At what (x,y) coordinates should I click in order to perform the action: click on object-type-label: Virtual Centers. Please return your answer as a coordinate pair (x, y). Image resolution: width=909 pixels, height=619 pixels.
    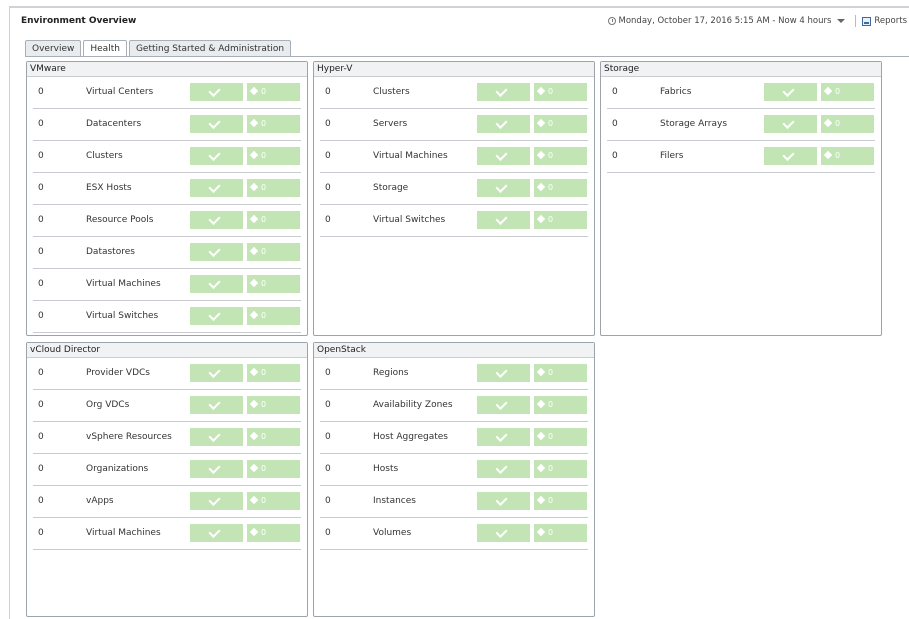
    Looking at the image, I should click on (119, 92).